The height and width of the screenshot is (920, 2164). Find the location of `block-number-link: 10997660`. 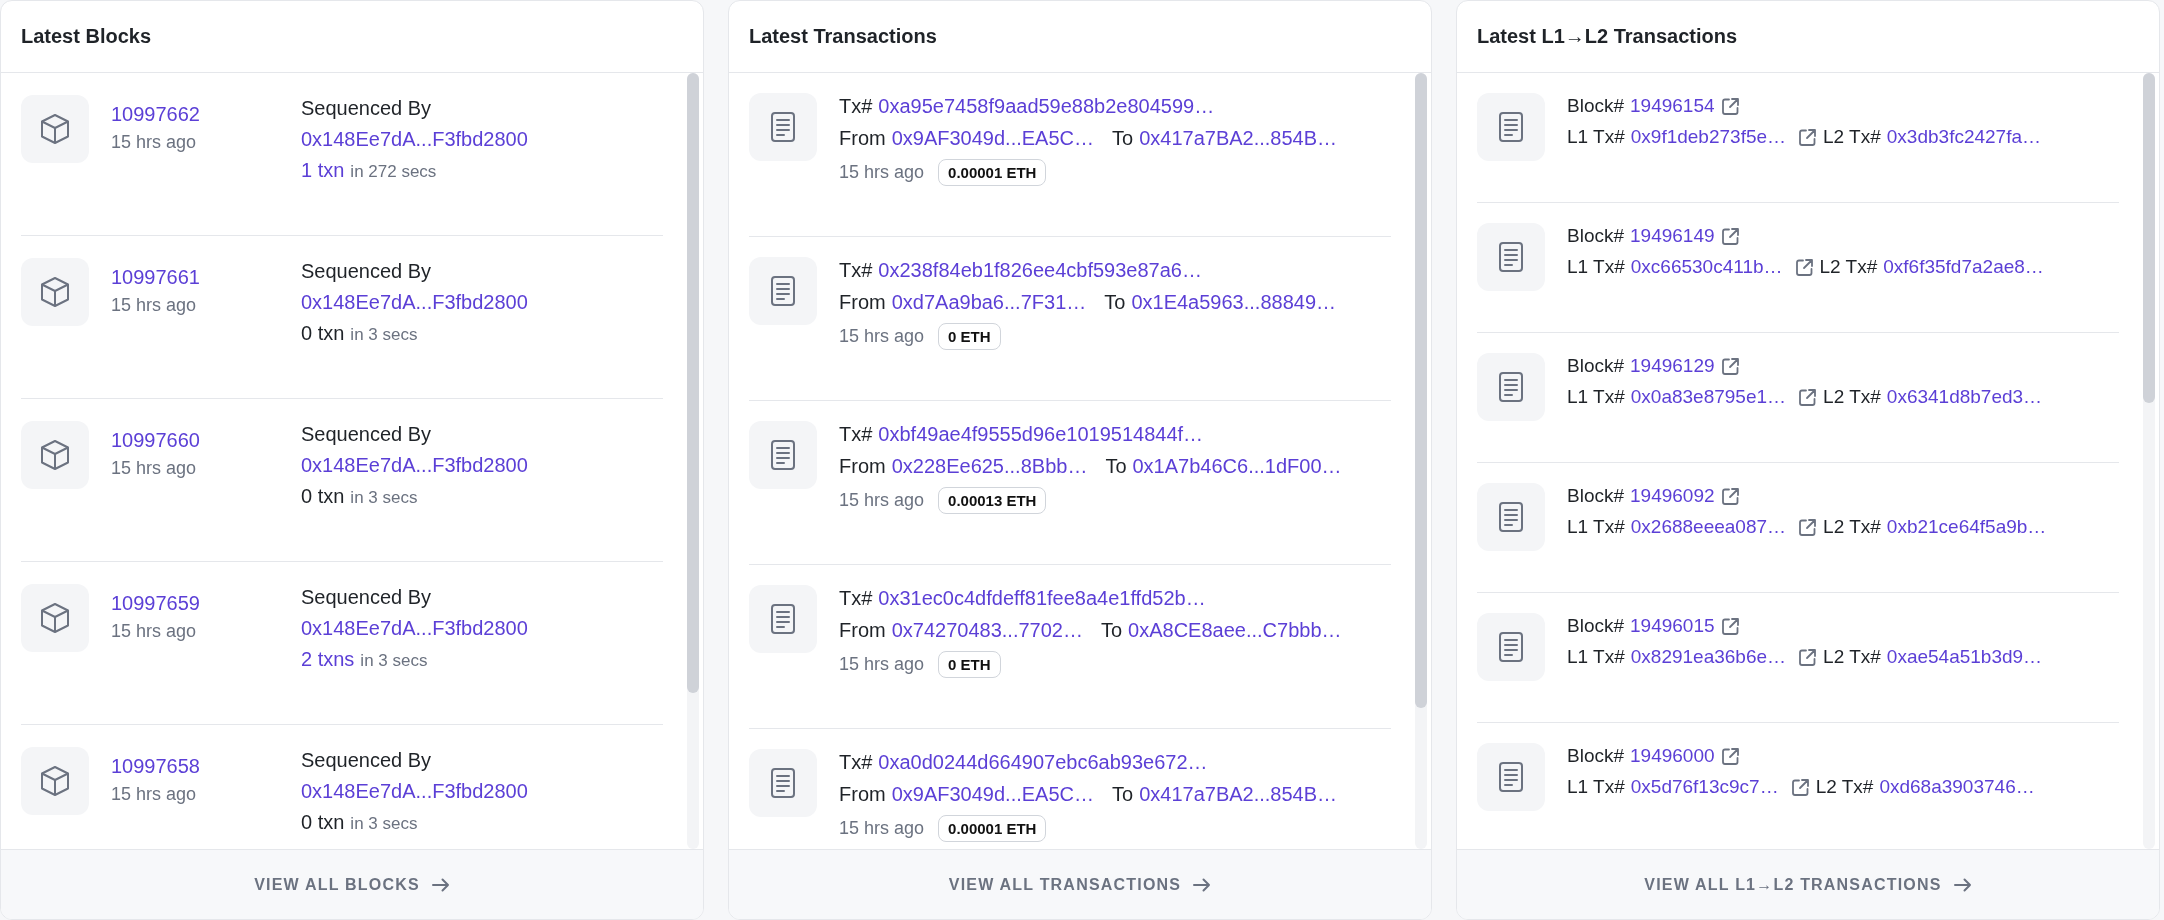

block-number-link: 10997660 is located at coordinates (206, 440).